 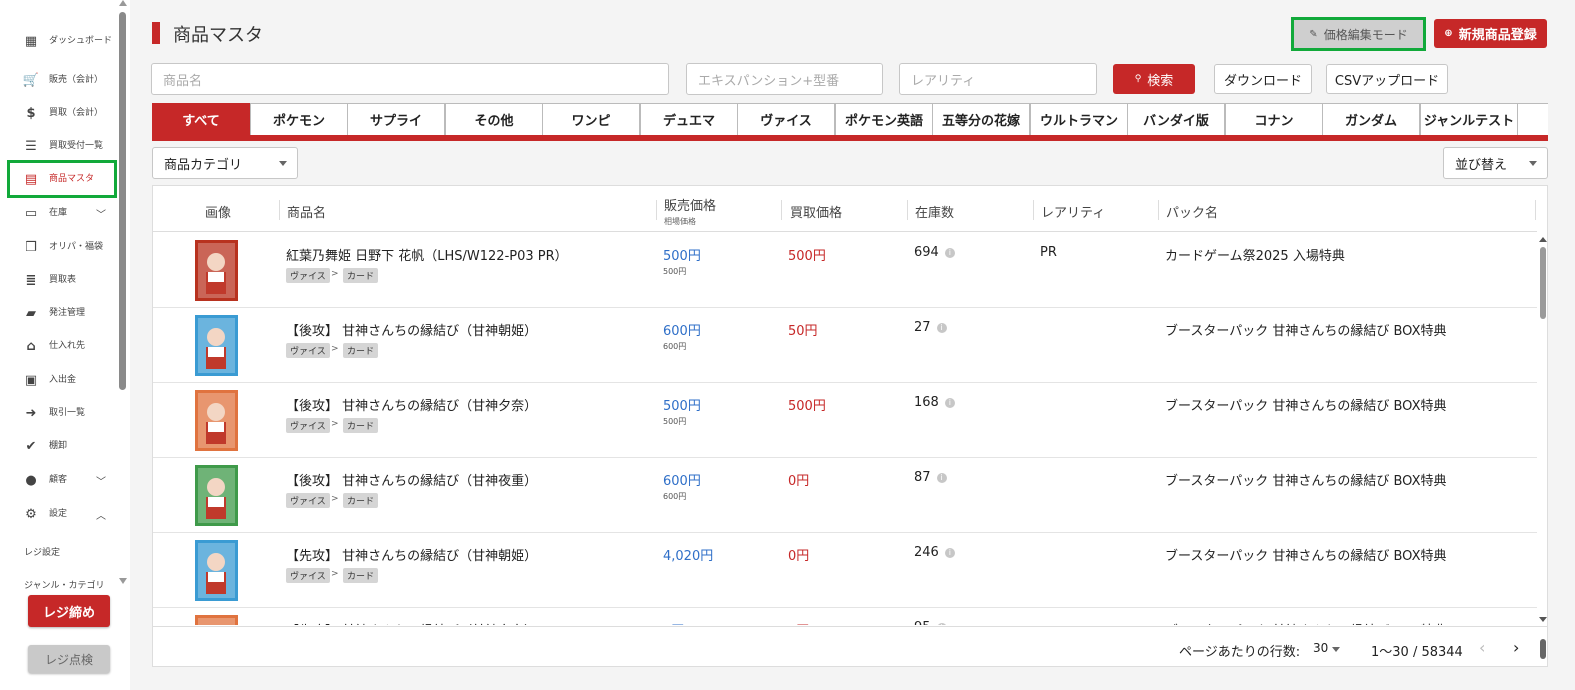 I want to click on csv-upload-button: CSVアップロード, so click(x=1387, y=79).